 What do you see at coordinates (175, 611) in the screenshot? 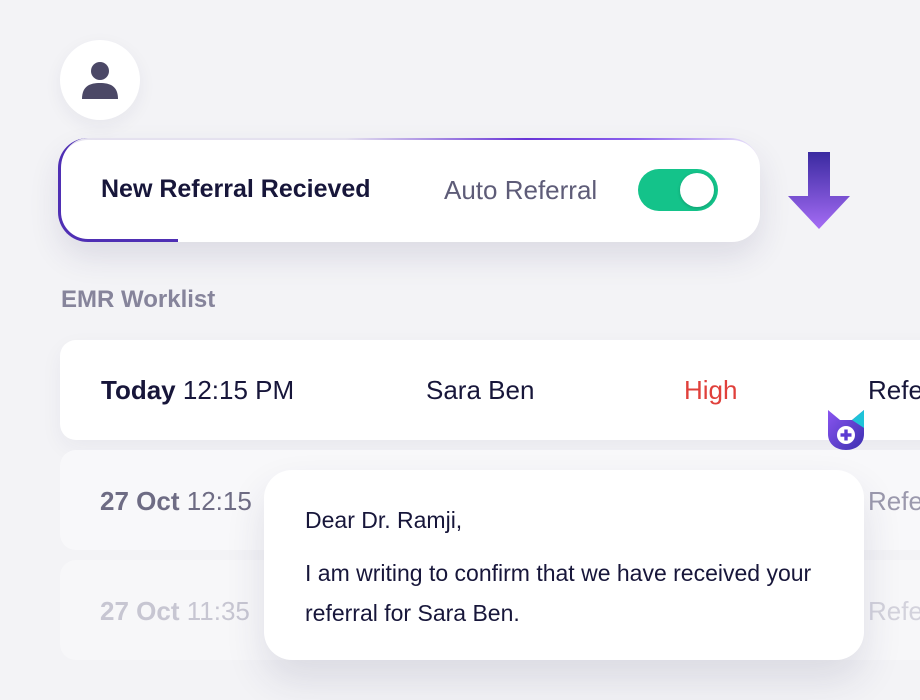
I see `row-datetime: 27 Oct 11:35` at bounding box center [175, 611].